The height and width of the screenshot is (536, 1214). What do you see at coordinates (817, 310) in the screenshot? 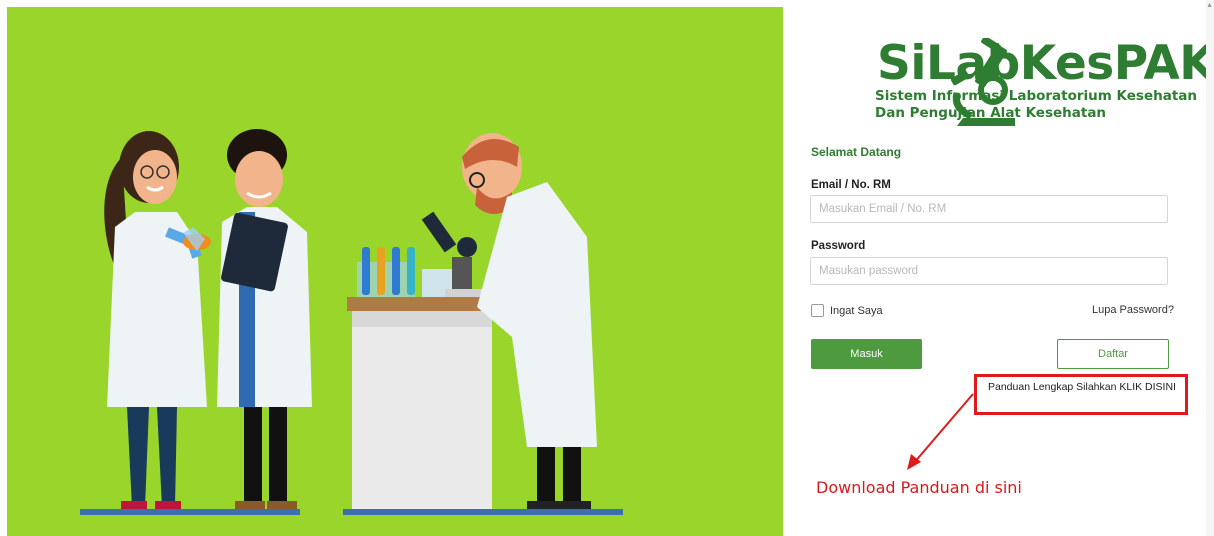
I see `checkbox-icon` at bounding box center [817, 310].